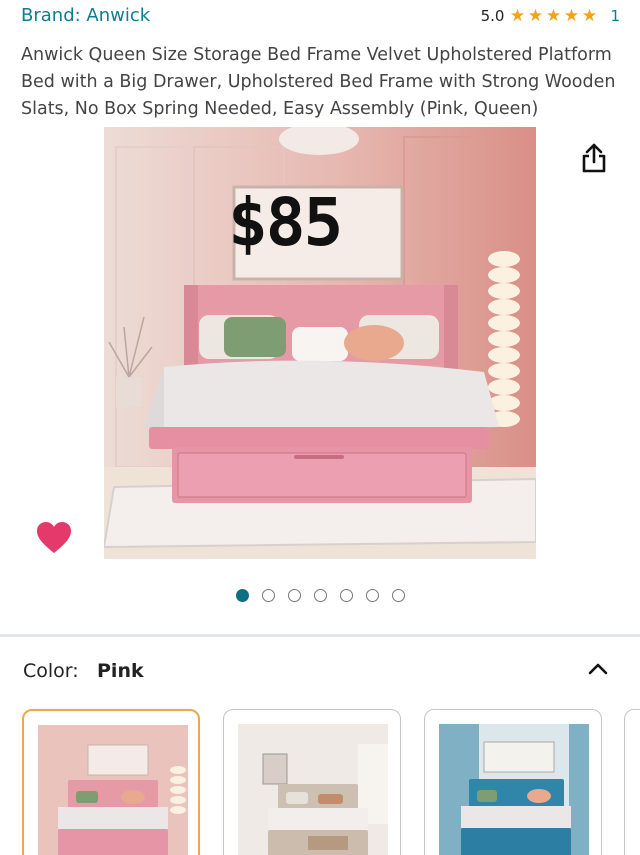 The image size is (640, 855). I want to click on brand-rating-row: Brand: Anwick 5.0 ★ ★ ★ ★ ★ 1, so click(320, 18).